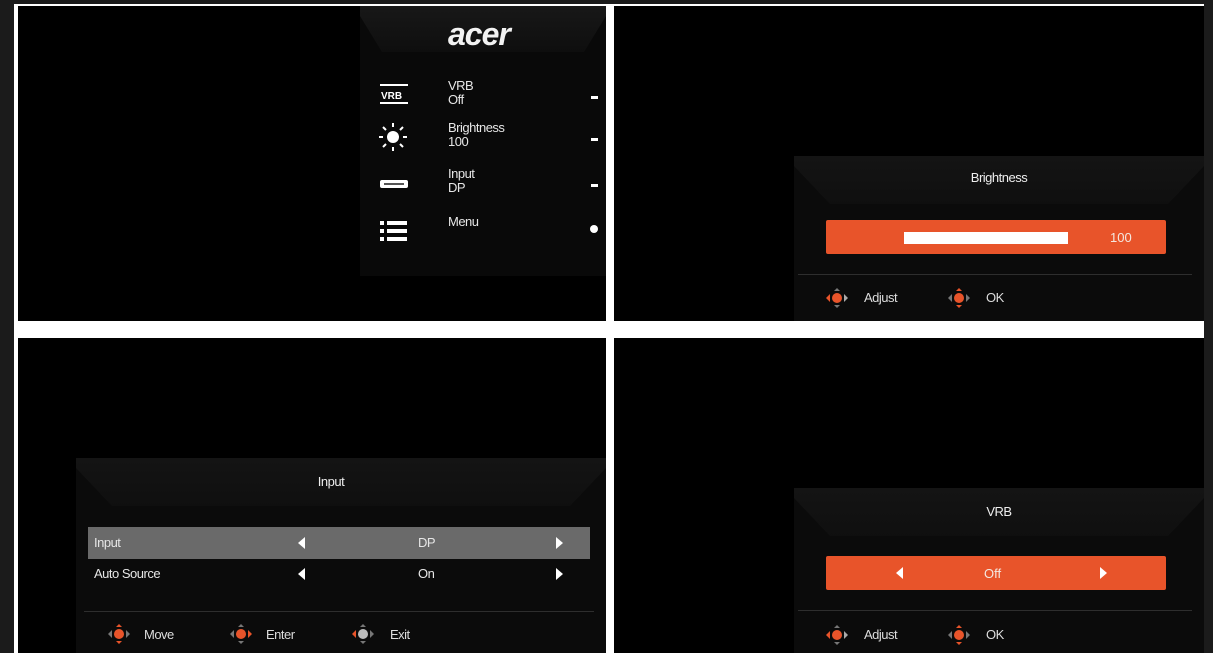 This screenshot has height=653, width=1213. I want to click on dialog-title: Input, so click(331, 481).